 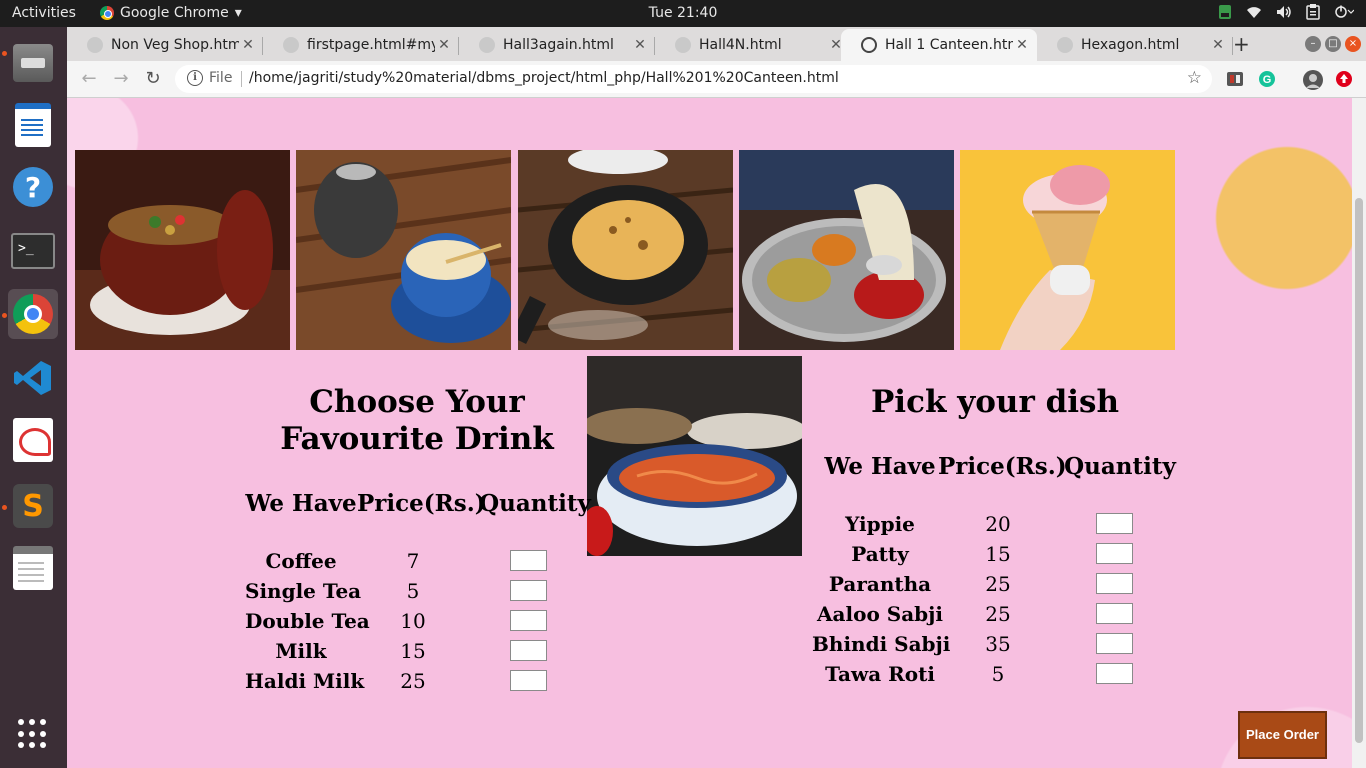 I want to click on item-name: Yippie, so click(x=880, y=524).